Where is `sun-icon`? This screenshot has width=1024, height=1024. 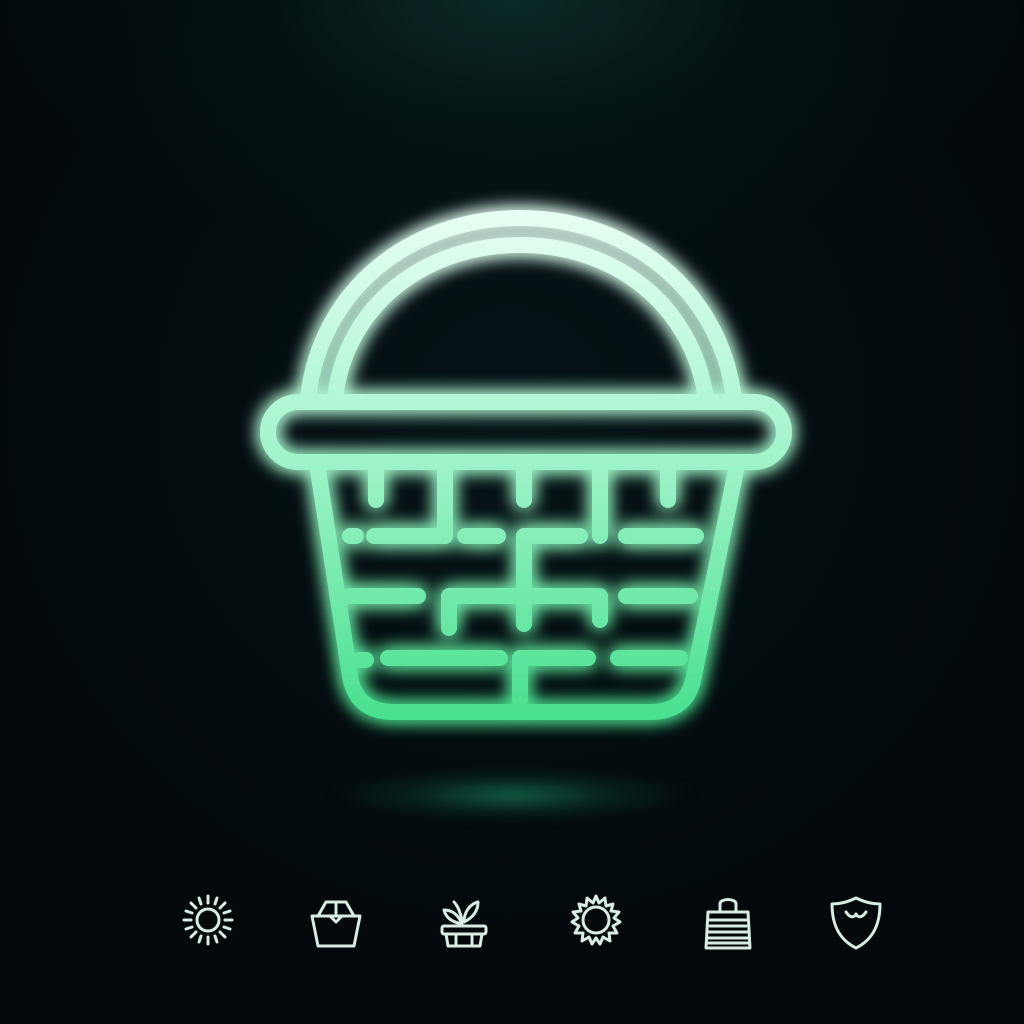
sun-icon is located at coordinates (208, 920).